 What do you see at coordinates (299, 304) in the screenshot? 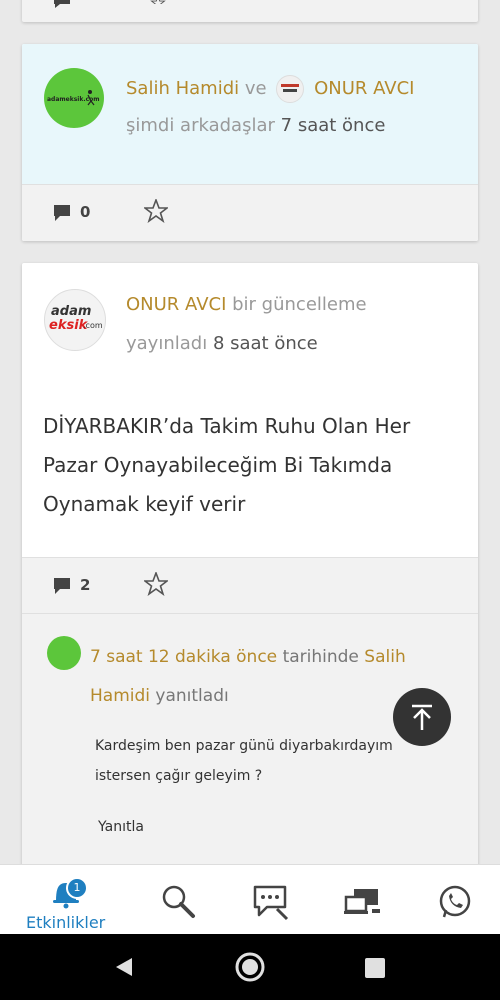
I see `action-text: bir güncelleme` at bounding box center [299, 304].